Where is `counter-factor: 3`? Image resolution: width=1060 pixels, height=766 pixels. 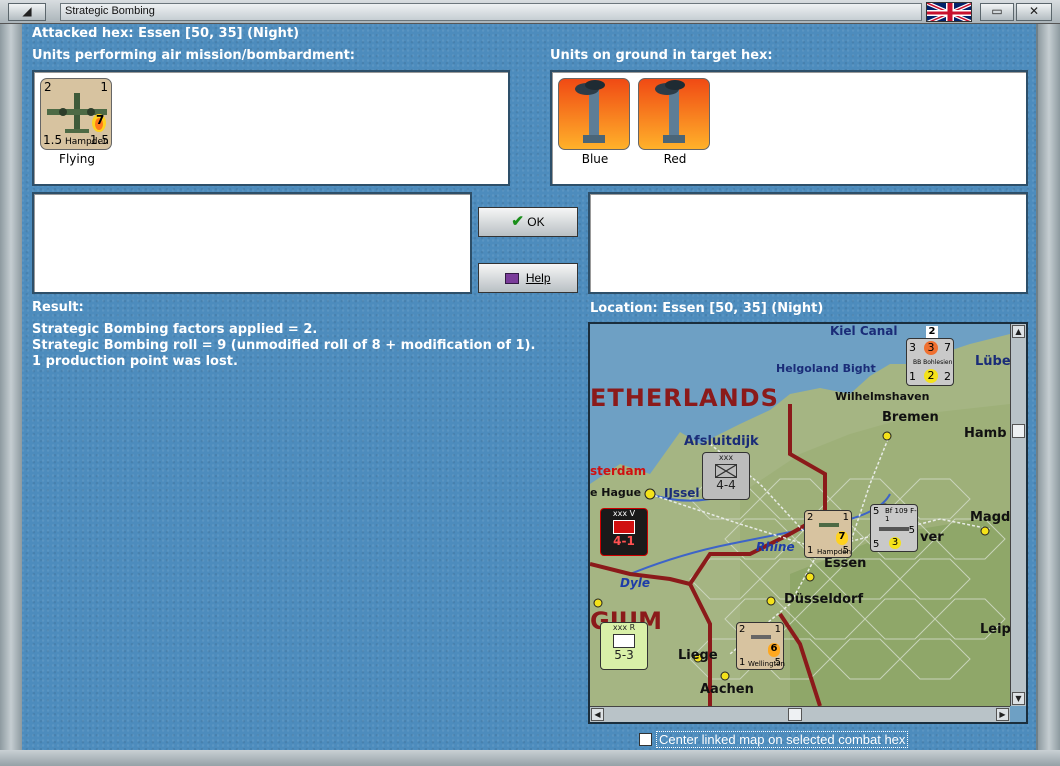 counter-factor: 3 is located at coordinates (895, 543).